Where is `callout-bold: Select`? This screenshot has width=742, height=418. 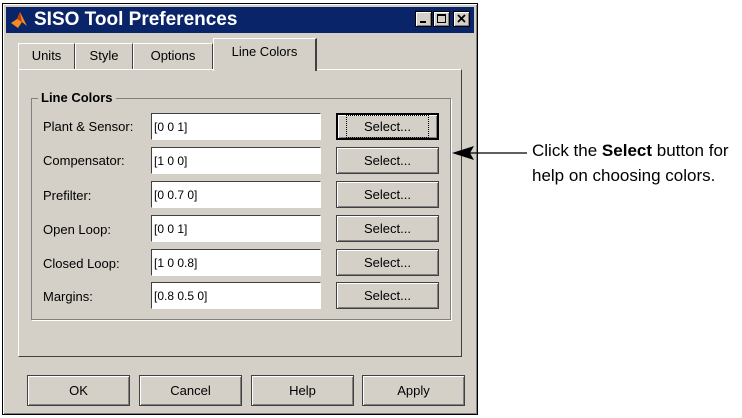 callout-bold: Select is located at coordinates (627, 150).